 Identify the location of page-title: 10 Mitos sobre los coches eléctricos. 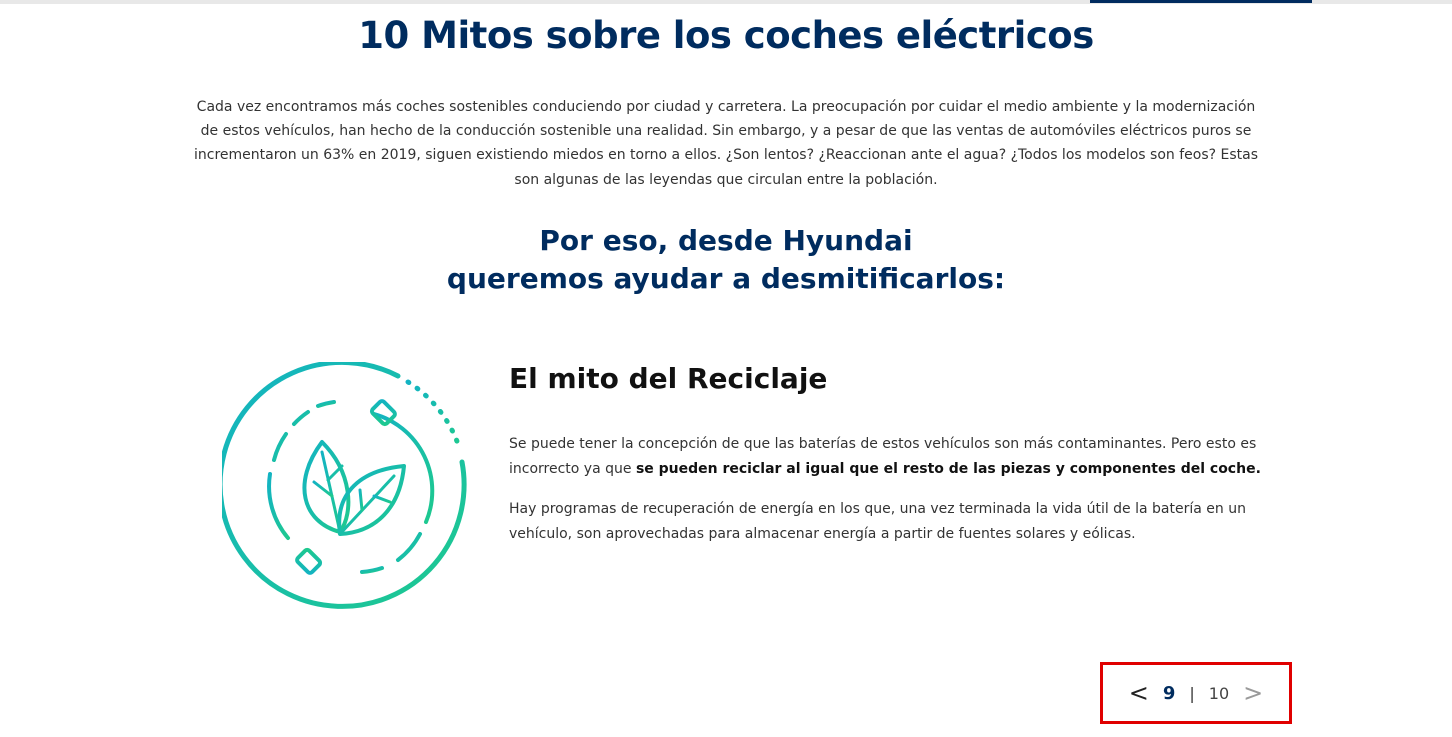
(726, 35).